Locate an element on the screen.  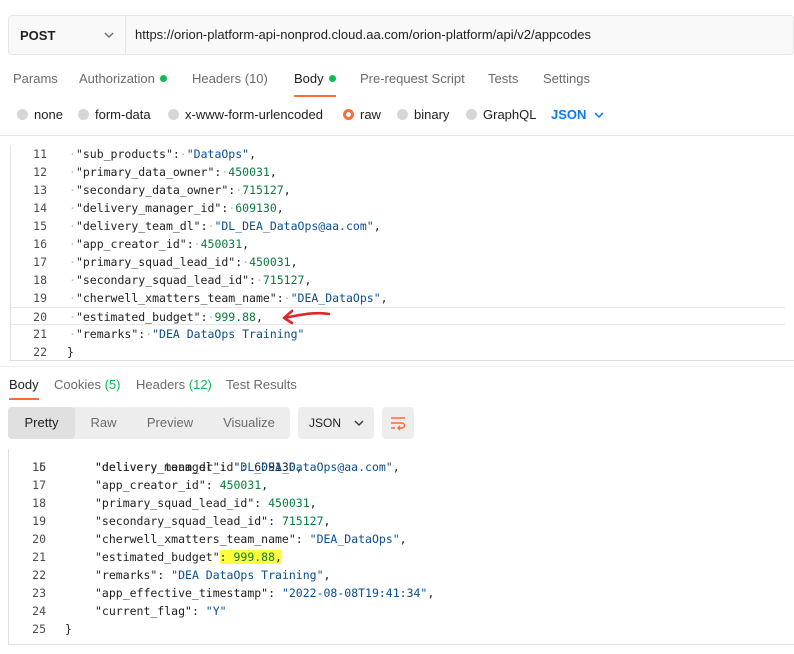
divider is located at coordinates (397, 135).